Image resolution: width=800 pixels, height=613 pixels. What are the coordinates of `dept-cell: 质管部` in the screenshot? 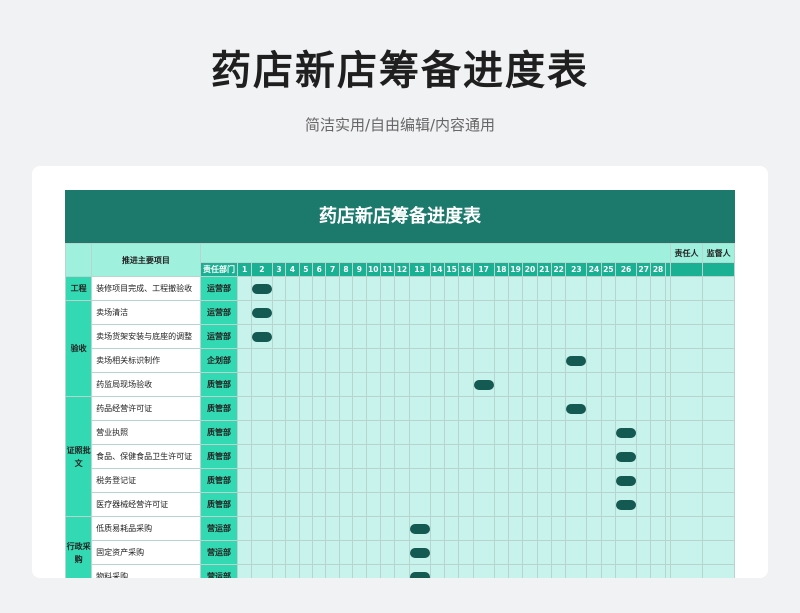 It's located at (219, 408).